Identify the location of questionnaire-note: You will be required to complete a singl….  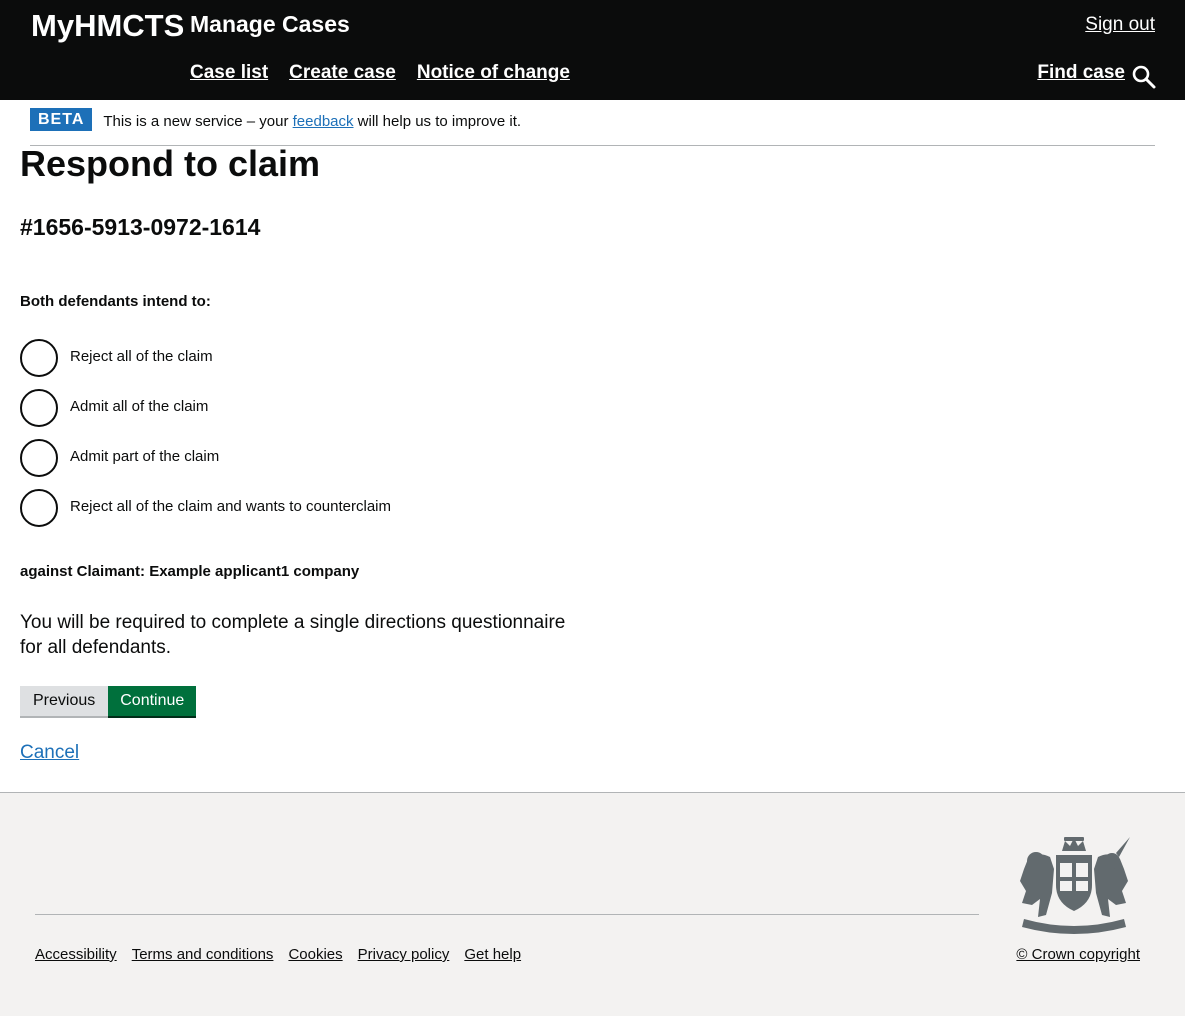
(293, 635).